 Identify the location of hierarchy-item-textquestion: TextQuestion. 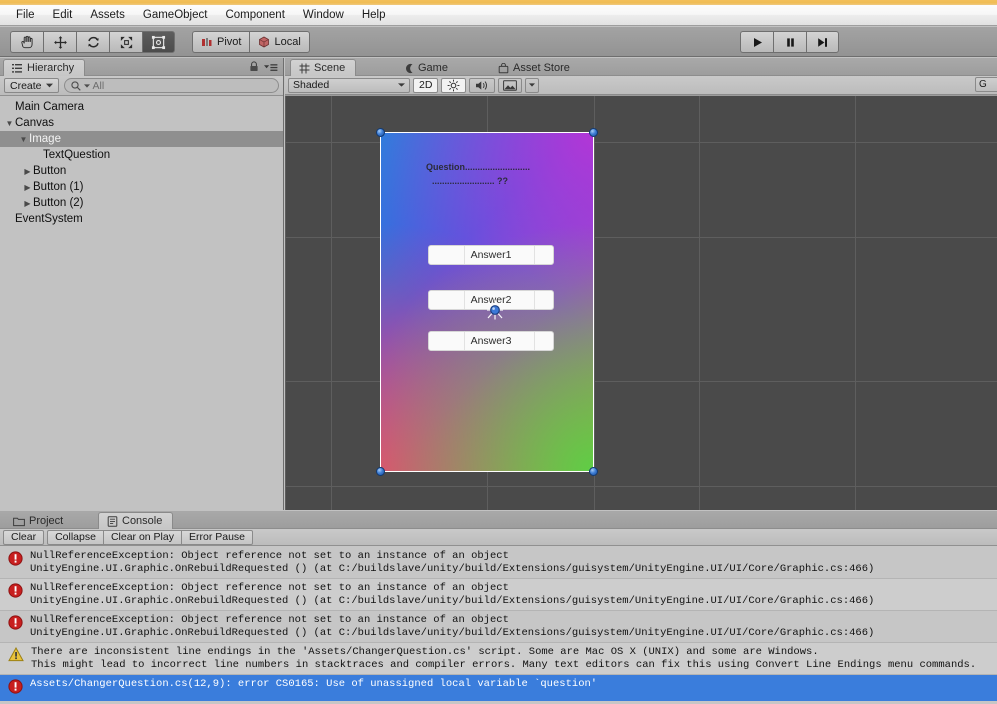
(141, 155).